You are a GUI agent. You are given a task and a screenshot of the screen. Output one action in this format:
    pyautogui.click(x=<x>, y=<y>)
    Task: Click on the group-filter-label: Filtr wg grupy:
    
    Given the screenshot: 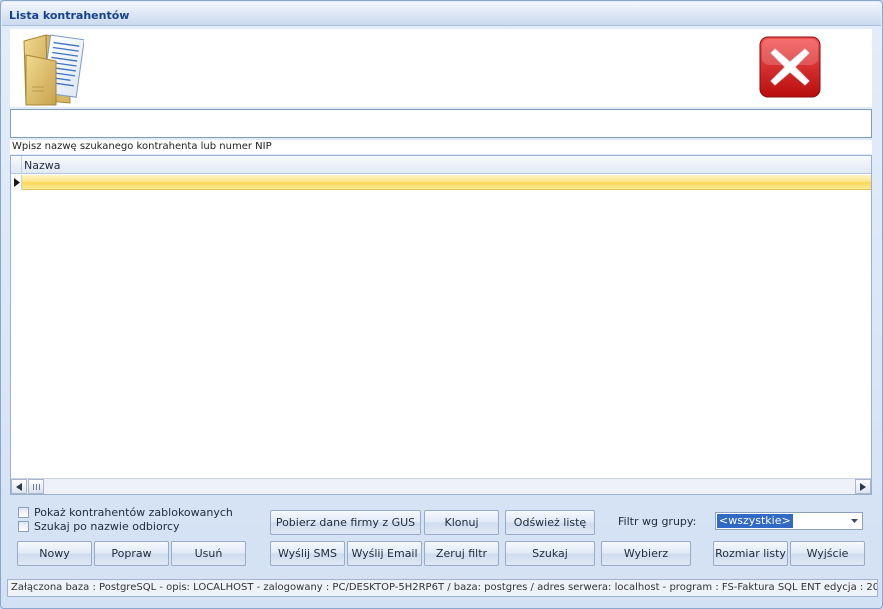 What is the action you would take?
    pyautogui.click(x=657, y=521)
    